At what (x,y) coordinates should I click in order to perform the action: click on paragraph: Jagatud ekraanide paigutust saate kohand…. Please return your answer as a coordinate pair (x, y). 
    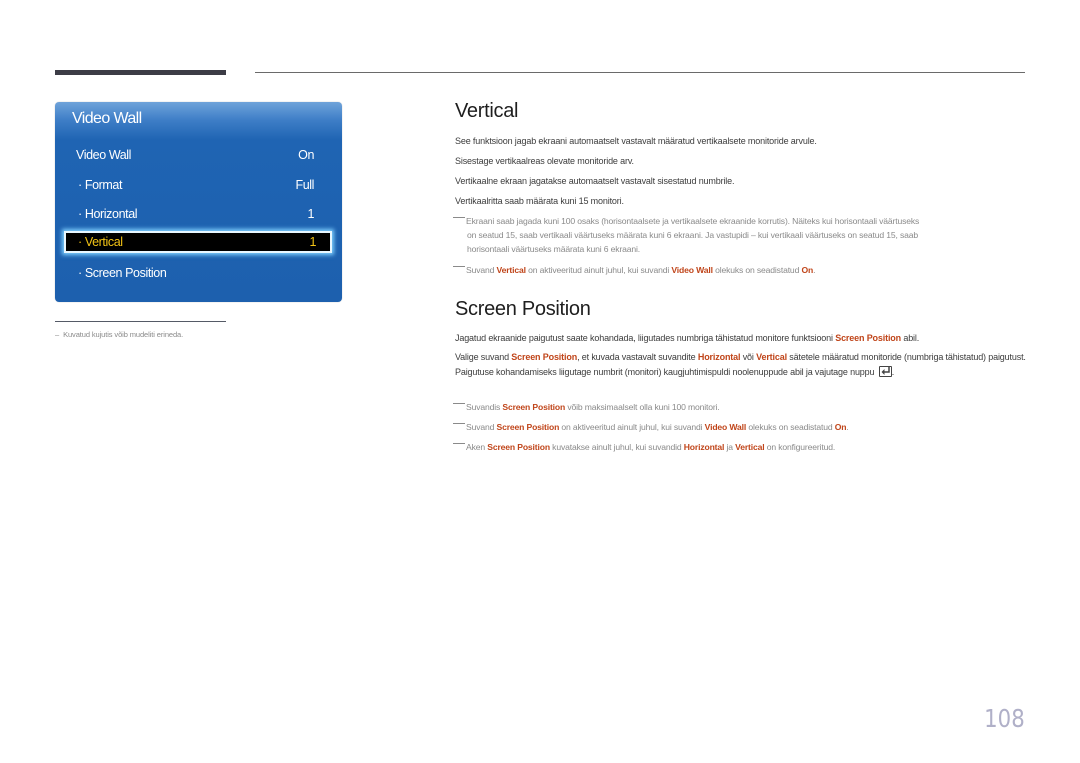
    Looking at the image, I should click on (687, 338).